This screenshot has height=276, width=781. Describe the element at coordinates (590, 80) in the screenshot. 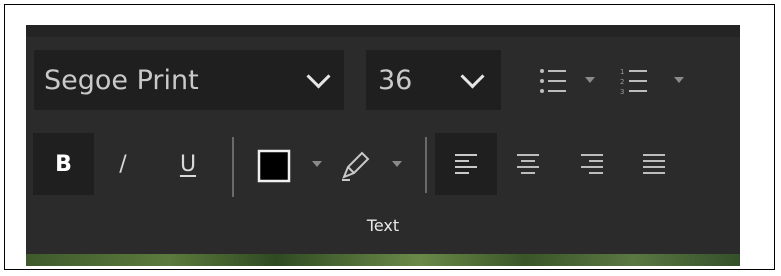

I see `bullet-list-caret-icon` at that location.